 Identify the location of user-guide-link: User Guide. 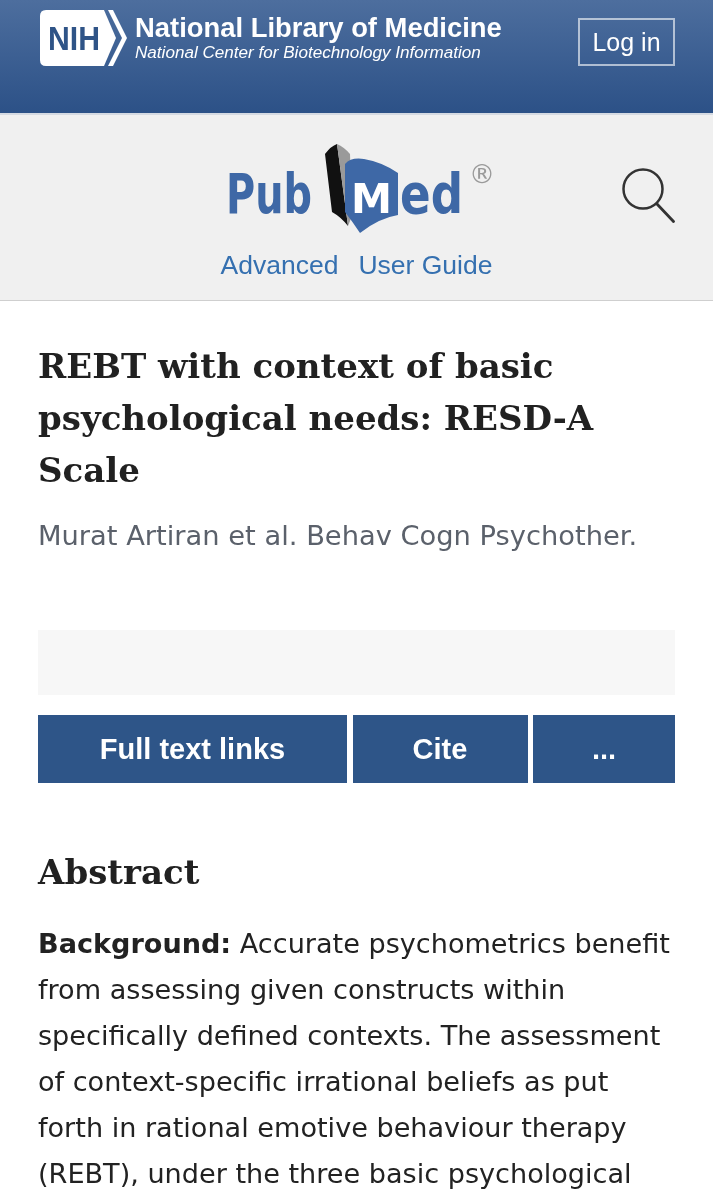
(425, 265).